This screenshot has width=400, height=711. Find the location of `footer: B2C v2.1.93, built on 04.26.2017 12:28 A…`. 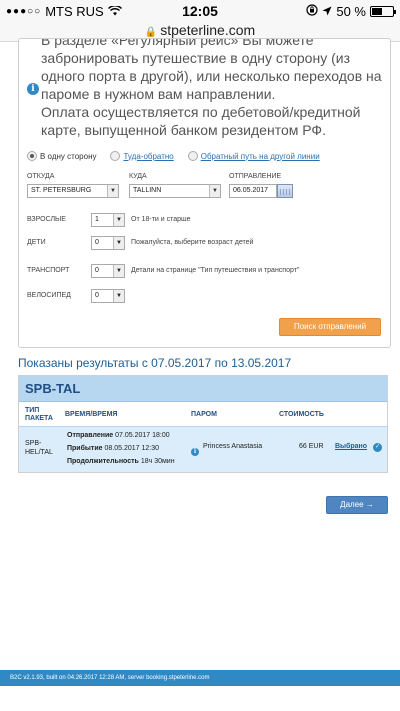

footer: B2C v2.1.93, built on 04.26.2017 12:28 A… is located at coordinates (200, 678).